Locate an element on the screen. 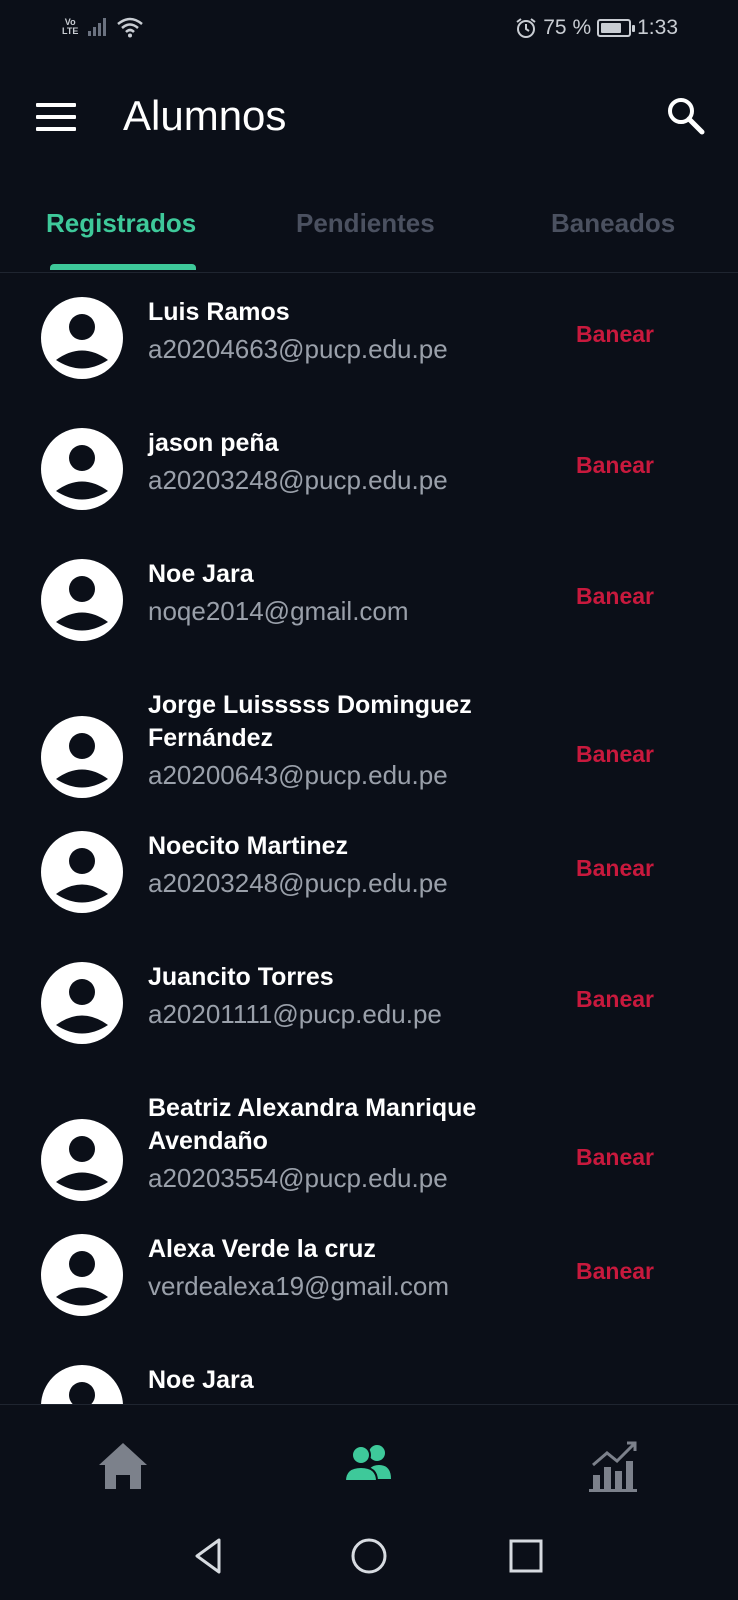 This screenshot has height=1600, width=738. system-nav-bar is located at coordinates (369, 1555).